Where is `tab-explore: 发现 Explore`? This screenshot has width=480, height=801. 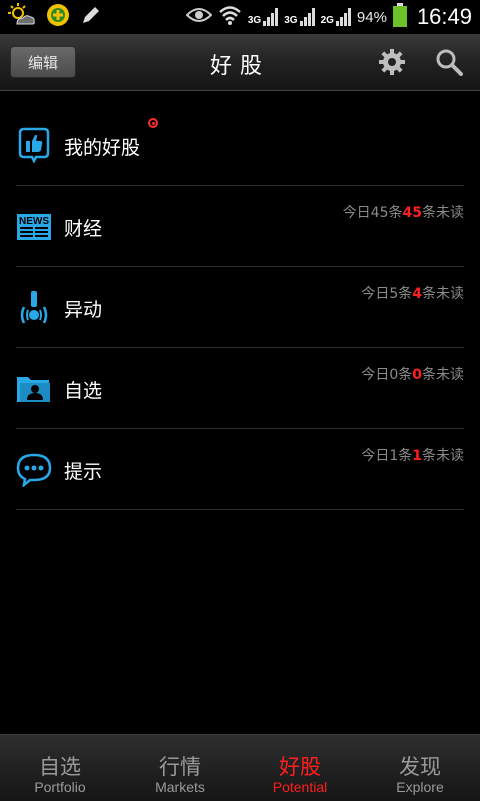
tab-explore: 发现 Explore is located at coordinates (420, 768).